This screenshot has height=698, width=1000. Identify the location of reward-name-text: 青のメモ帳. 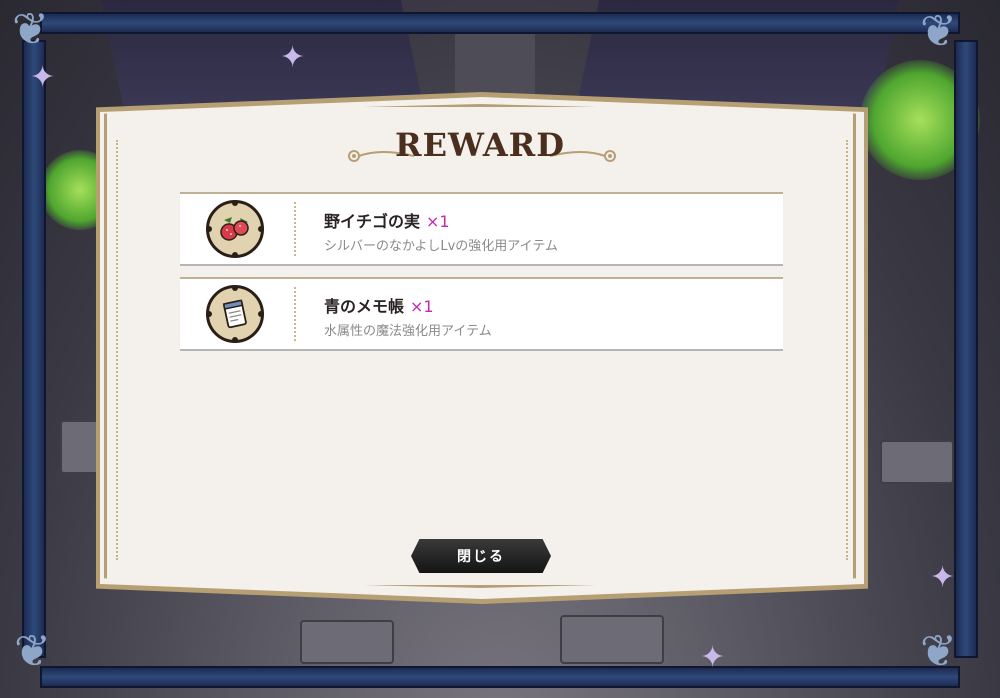
(364, 306).